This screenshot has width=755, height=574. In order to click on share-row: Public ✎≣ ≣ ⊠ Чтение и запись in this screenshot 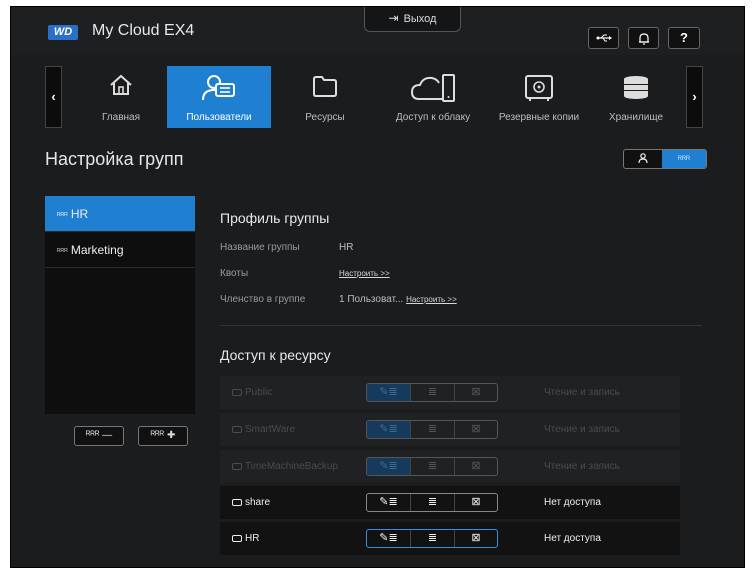, I will do `click(450, 392)`.